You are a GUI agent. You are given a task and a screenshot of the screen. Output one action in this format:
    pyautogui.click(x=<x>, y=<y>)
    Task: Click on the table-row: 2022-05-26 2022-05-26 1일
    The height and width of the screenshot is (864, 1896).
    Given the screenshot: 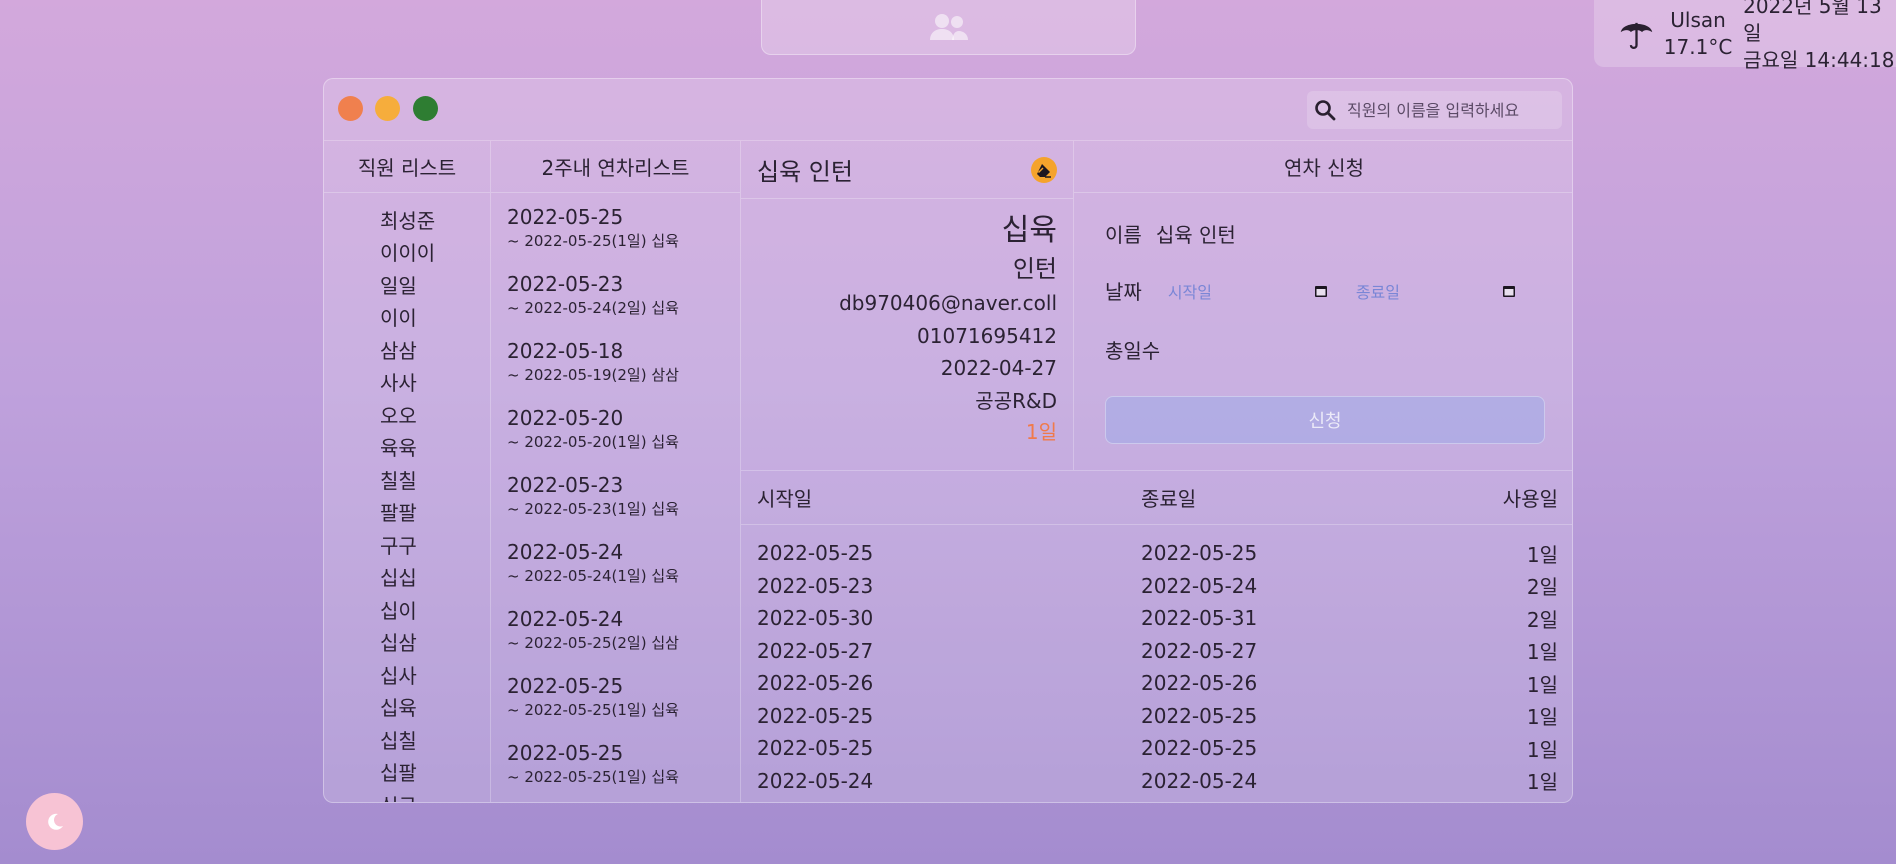 What is the action you would take?
    pyautogui.click(x=1156, y=683)
    